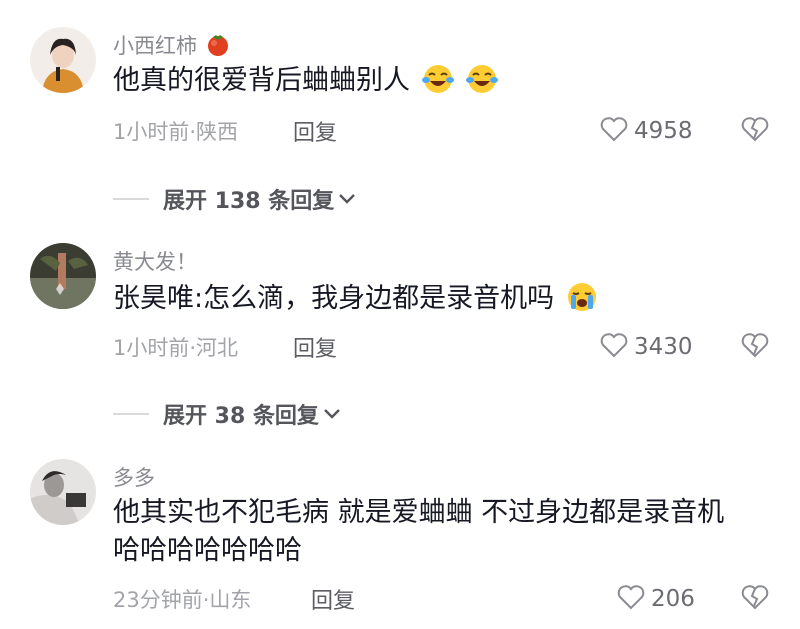 The image size is (800, 629). I want to click on timestamp-location: 23分钟前·山东, so click(182, 600).